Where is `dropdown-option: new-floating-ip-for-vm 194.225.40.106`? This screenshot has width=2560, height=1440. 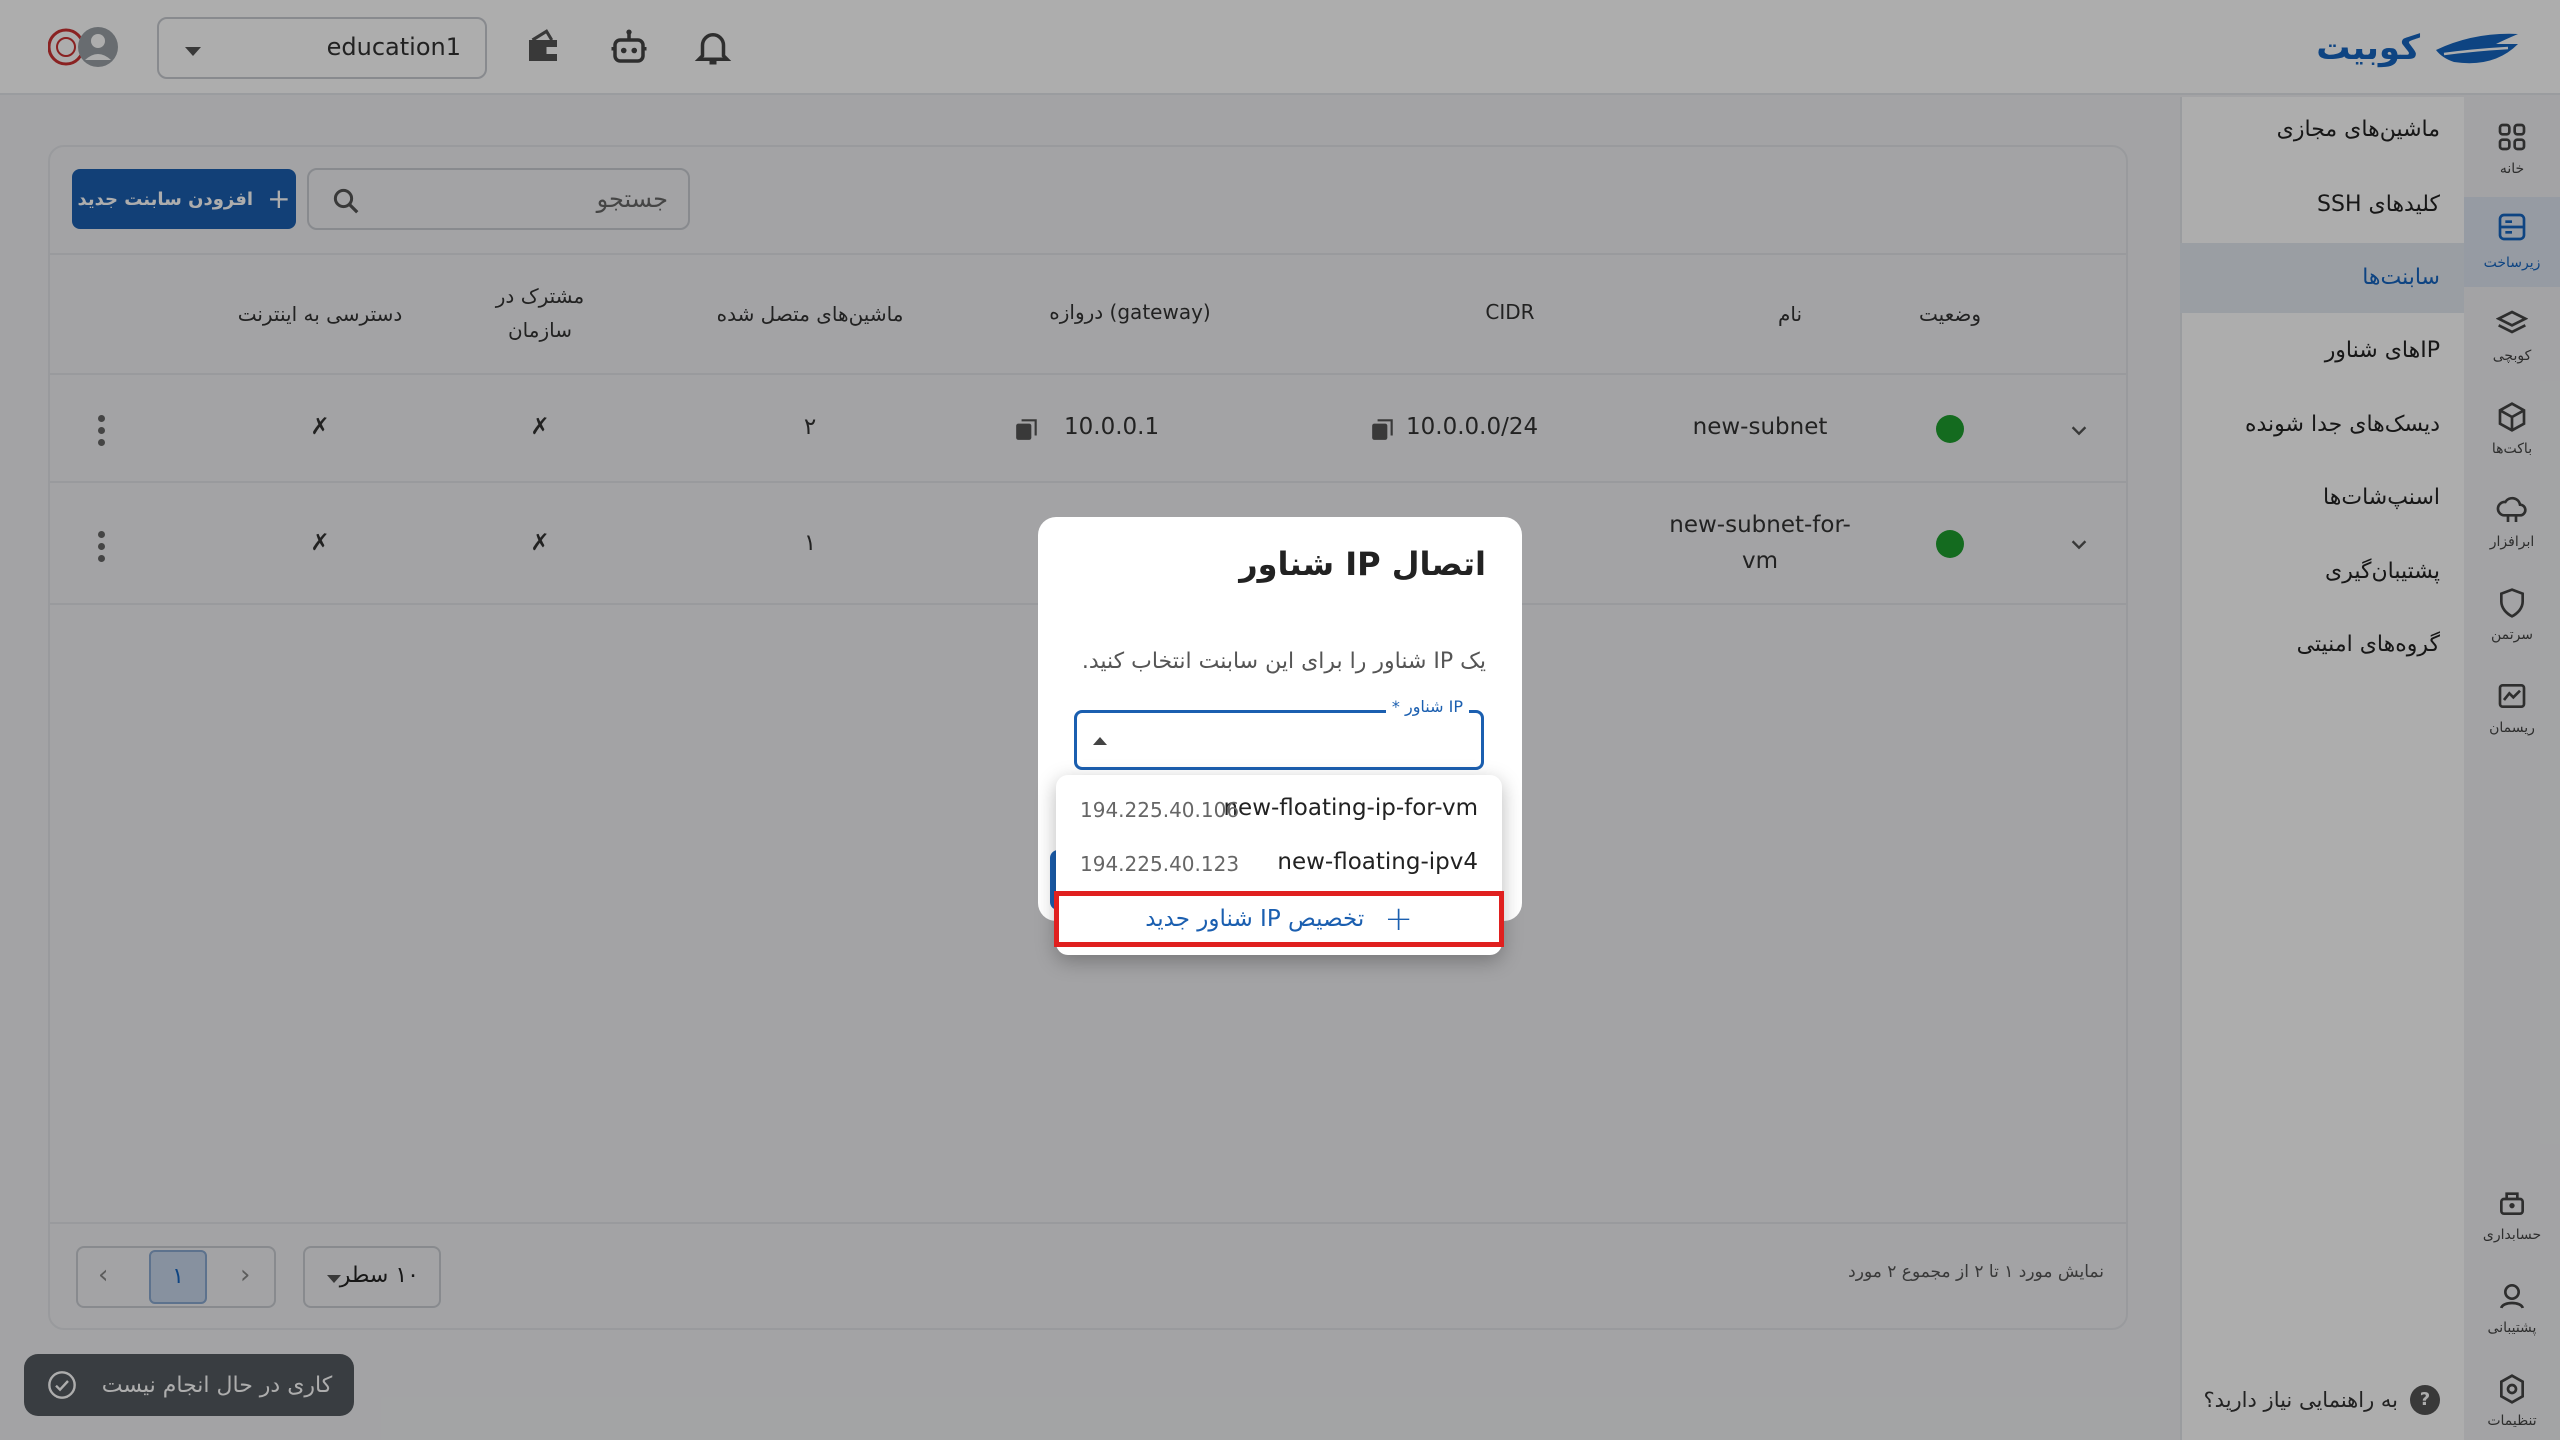
dropdown-option: new-floating-ip-for-vm 194.225.40.106 is located at coordinates (1279, 810).